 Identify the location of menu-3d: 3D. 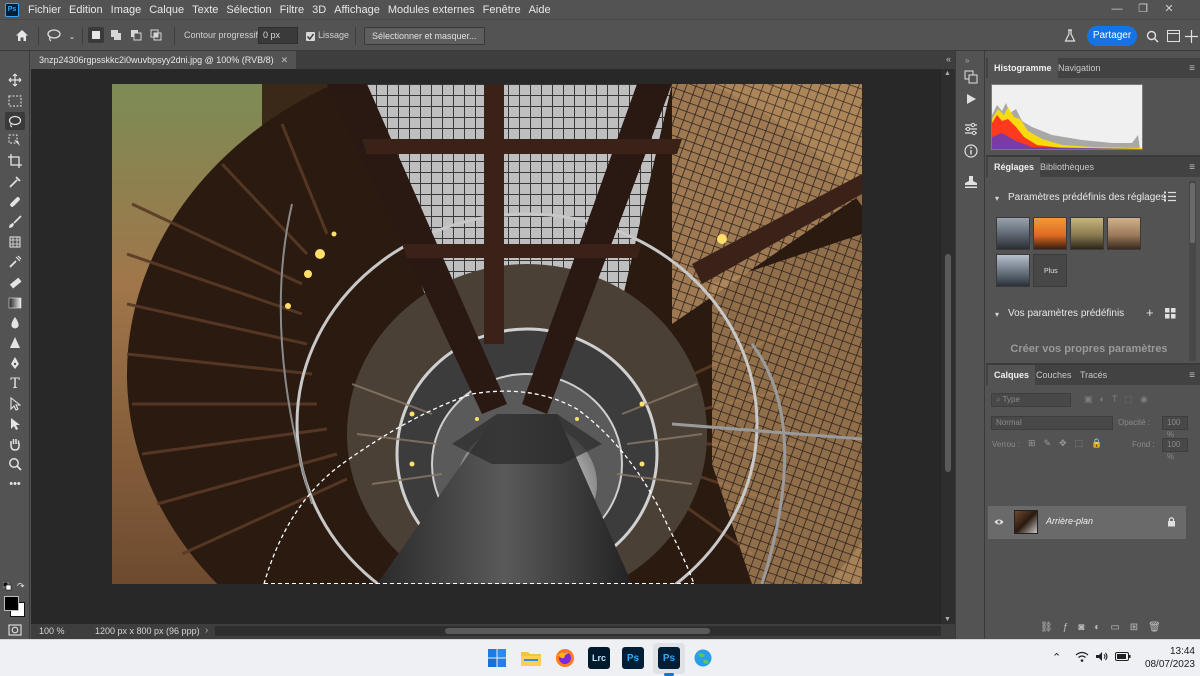
(319, 10).